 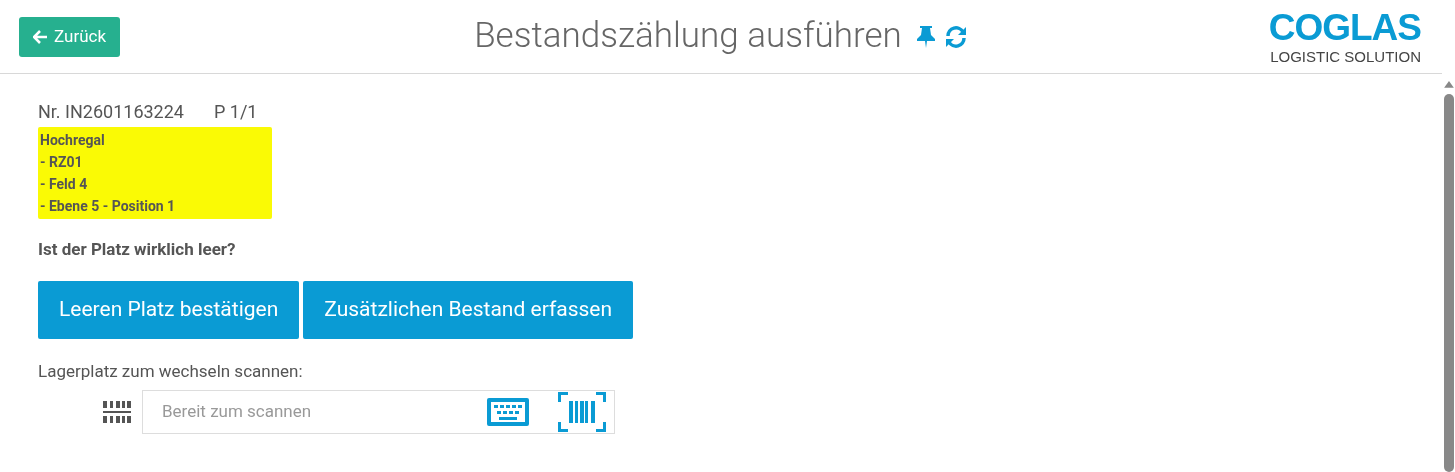 I want to click on location-line: Hochregal, so click(x=73, y=140).